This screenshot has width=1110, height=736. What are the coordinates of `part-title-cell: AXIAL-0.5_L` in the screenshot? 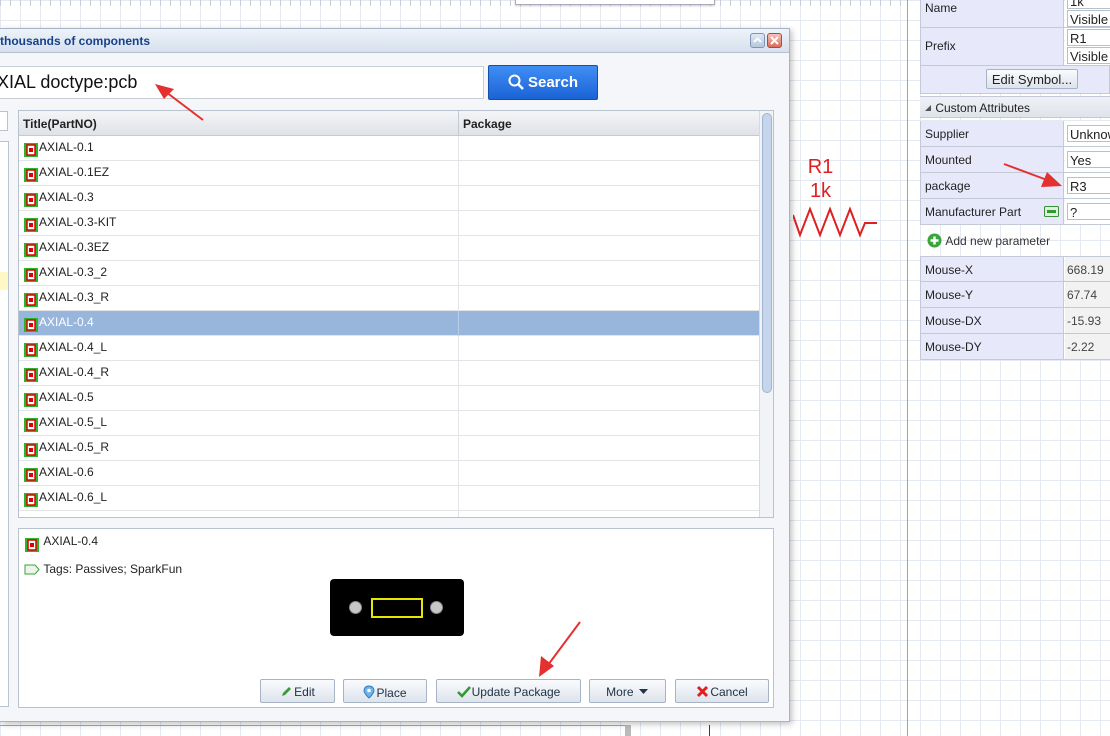 It's located at (65, 424).